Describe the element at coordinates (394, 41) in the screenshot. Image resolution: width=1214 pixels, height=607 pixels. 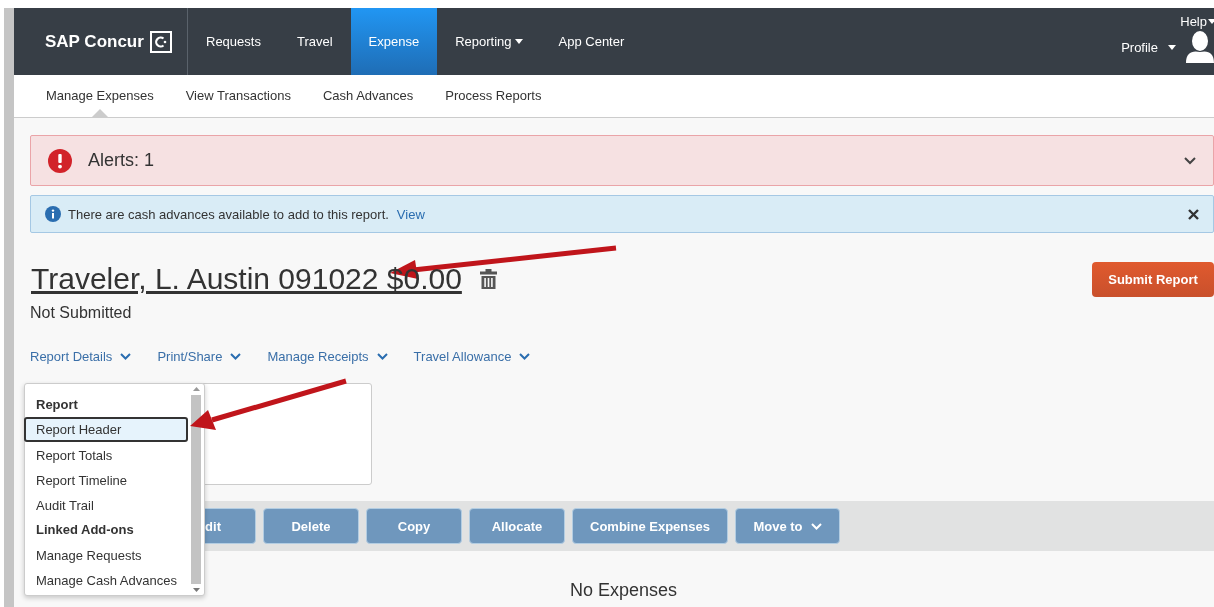
I see `nav-tab: Expense` at that location.